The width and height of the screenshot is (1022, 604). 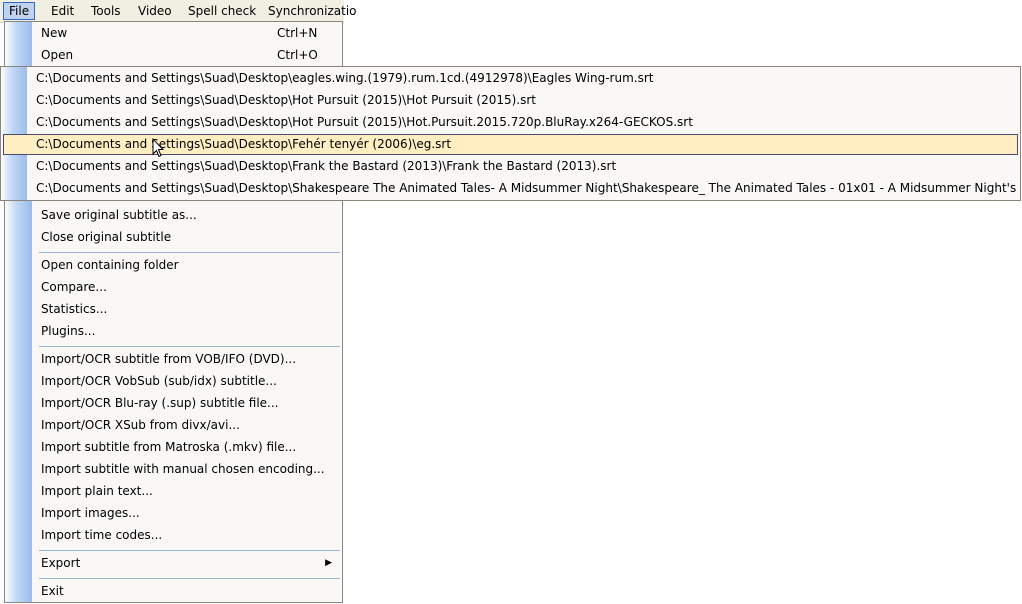 What do you see at coordinates (189, 265) in the screenshot?
I see `menu-item-open-containing-folder: Open containing folder` at bounding box center [189, 265].